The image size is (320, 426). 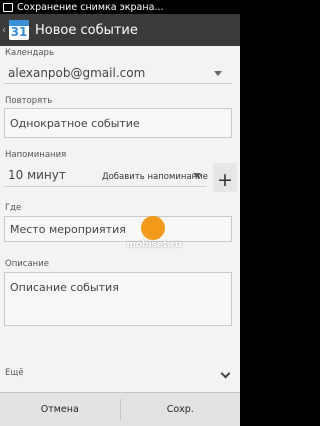 I want to click on more-label: Ещё, so click(x=14, y=373).